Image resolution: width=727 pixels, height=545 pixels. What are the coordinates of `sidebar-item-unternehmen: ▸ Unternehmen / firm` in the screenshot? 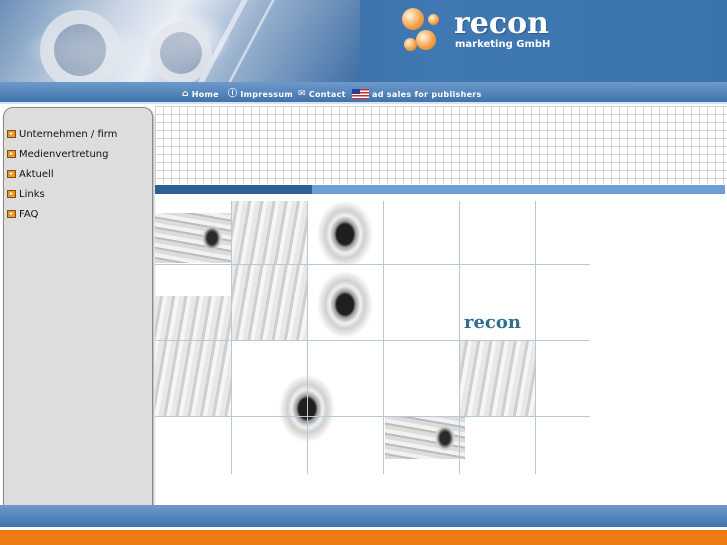 It's located at (62, 134).